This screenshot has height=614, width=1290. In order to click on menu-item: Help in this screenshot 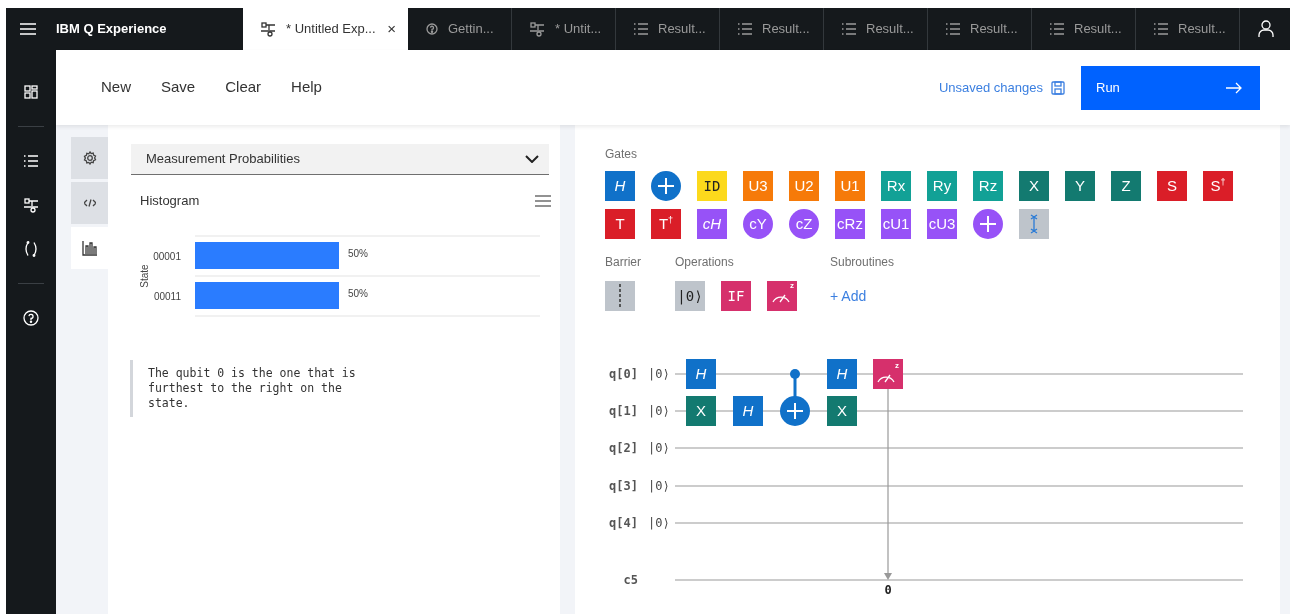, I will do `click(306, 87)`.